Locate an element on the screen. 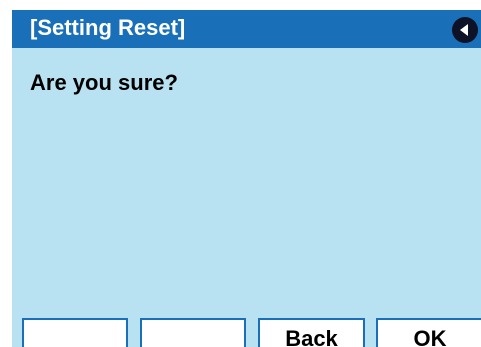  screen-title: [Setting Reset] is located at coordinates (108, 27).